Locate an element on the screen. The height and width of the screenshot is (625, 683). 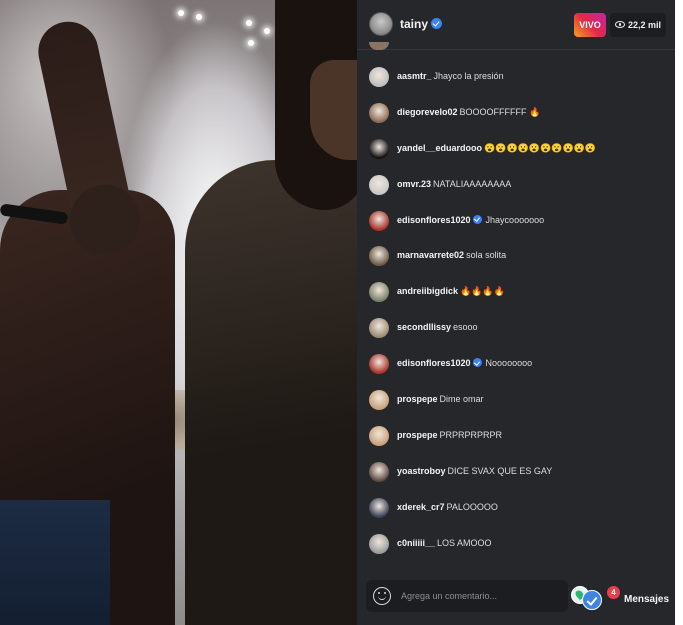
comment-item: andreiibigdick 🔥🔥🔥🔥 is located at coordinates (516, 293).